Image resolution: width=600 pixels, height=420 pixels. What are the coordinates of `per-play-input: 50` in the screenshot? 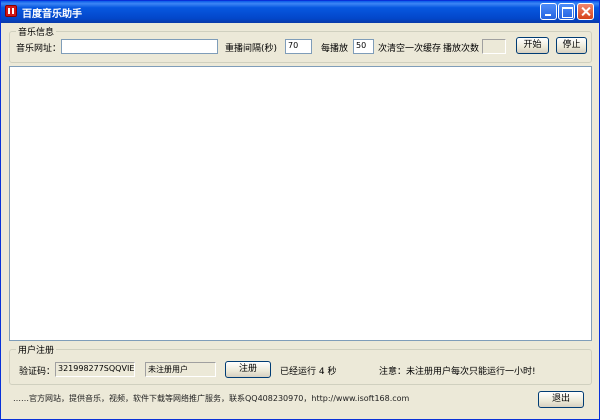 It's located at (363, 46).